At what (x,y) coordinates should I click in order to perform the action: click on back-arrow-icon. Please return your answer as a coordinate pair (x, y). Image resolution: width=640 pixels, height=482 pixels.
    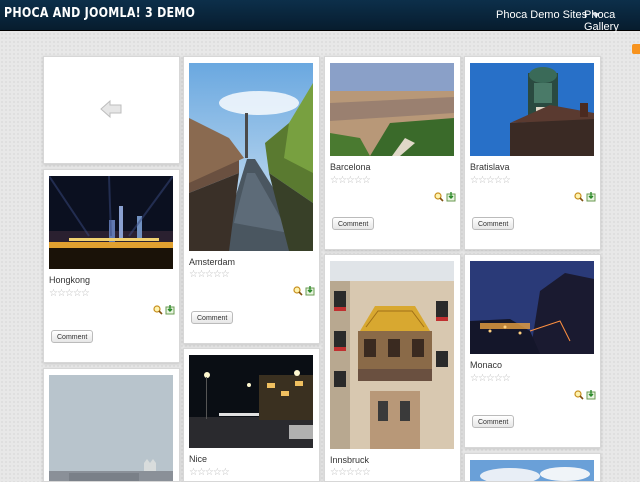
    Looking at the image, I should click on (111, 109).